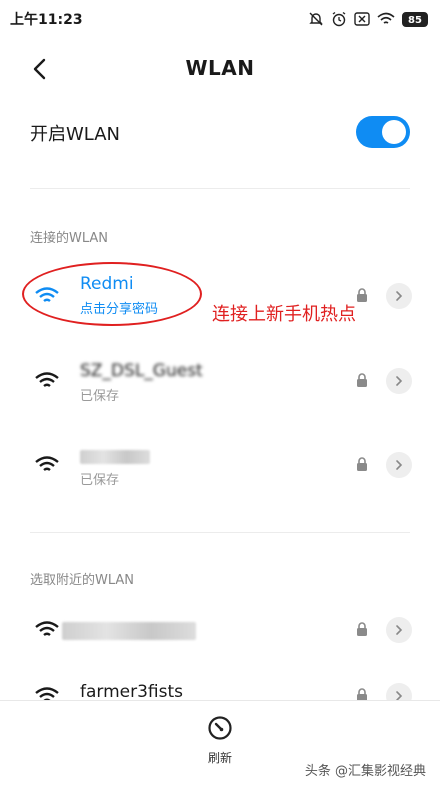 The height and width of the screenshot is (785, 440). Describe the element at coordinates (220, 19) in the screenshot. I see `status-bar: 上午11:23 85` at that location.